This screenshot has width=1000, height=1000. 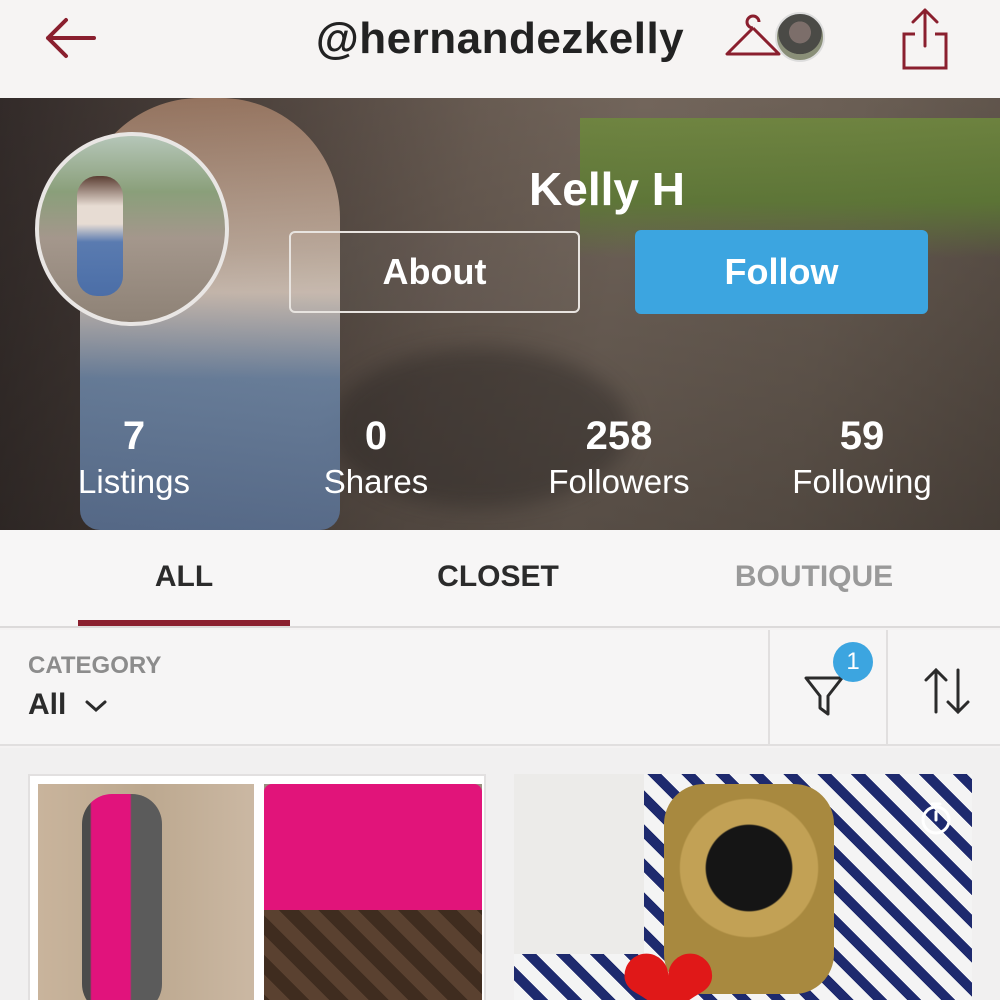 What do you see at coordinates (800, 37) in the screenshot?
I see `avatar` at bounding box center [800, 37].